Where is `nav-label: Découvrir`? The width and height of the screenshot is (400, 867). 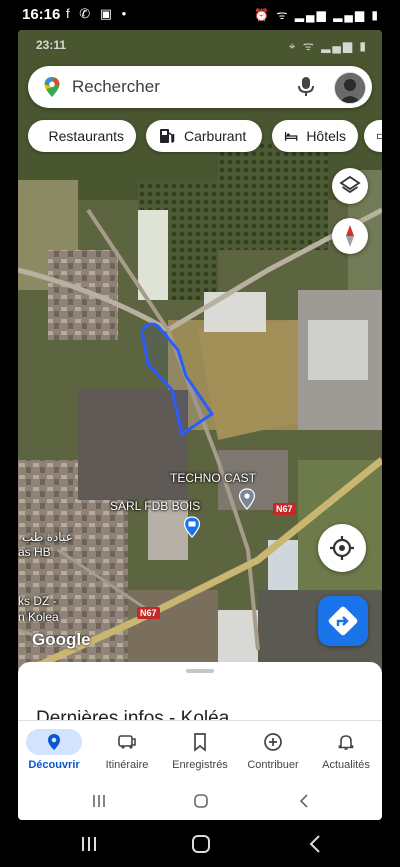
nav-label: Découvrir is located at coordinates (54, 765).